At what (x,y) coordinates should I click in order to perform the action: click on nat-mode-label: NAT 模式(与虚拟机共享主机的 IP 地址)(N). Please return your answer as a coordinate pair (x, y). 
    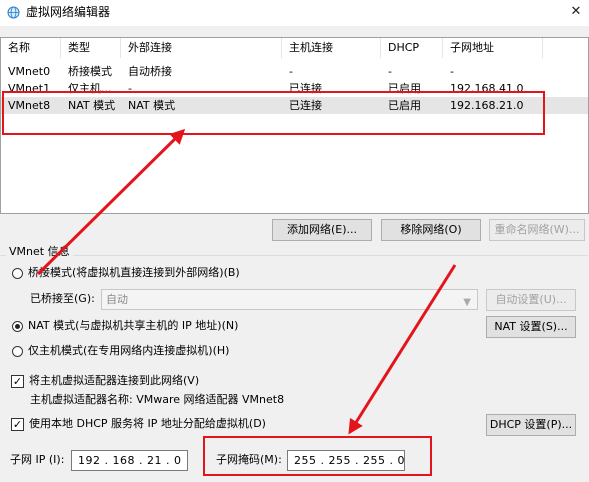
    Looking at the image, I should click on (133, 326).